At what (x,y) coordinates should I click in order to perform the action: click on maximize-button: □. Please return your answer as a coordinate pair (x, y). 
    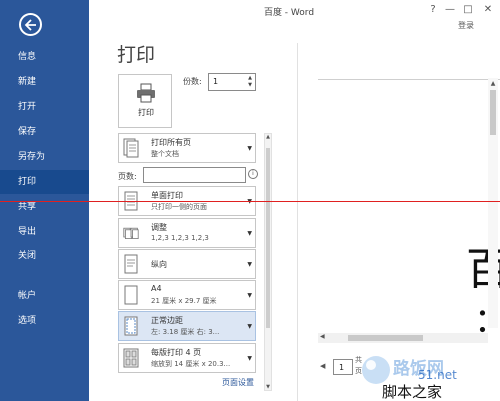
    Looking at the image, I should click on (468, 10).